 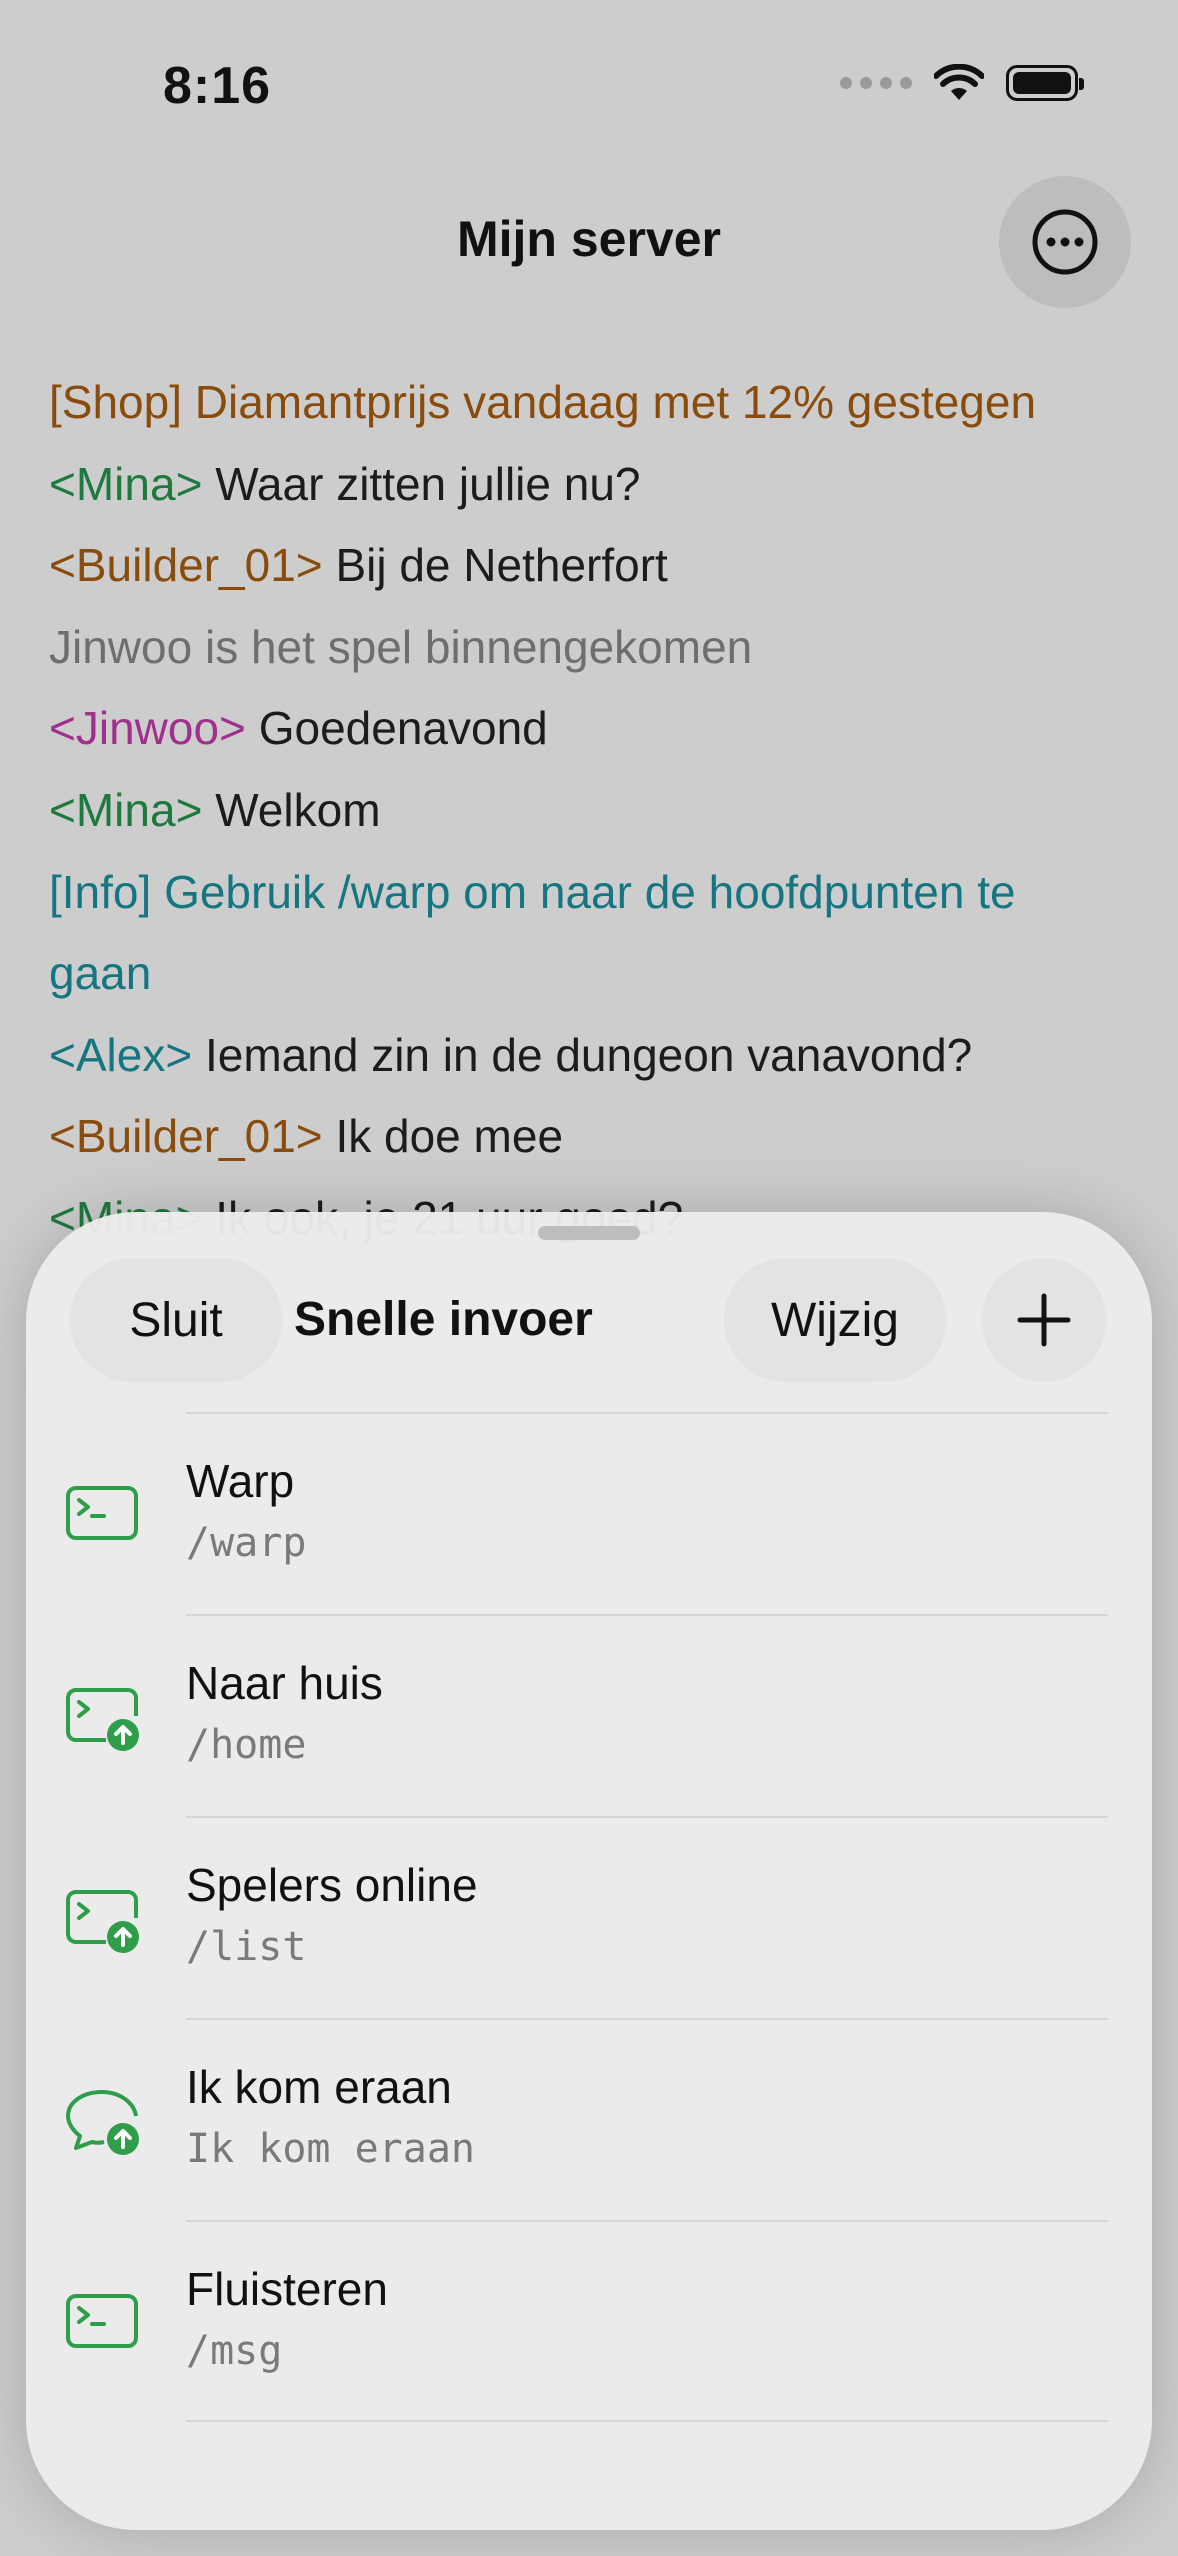 What do you see at coordinates (147, 728) in the screenshot?
I see `chat-sender: <Jinwoo>` at bounding box center [147, 728].